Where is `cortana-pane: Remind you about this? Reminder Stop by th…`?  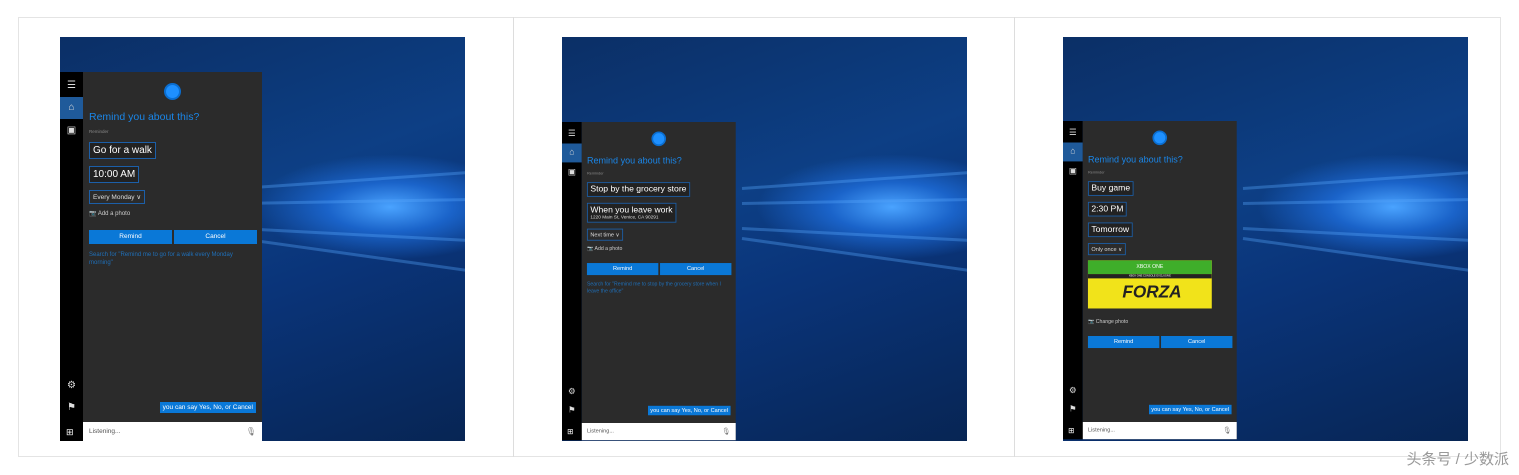 cortana-pane: Remind you about this? Reminder Stop by th… is located at coordinates (658, 272).